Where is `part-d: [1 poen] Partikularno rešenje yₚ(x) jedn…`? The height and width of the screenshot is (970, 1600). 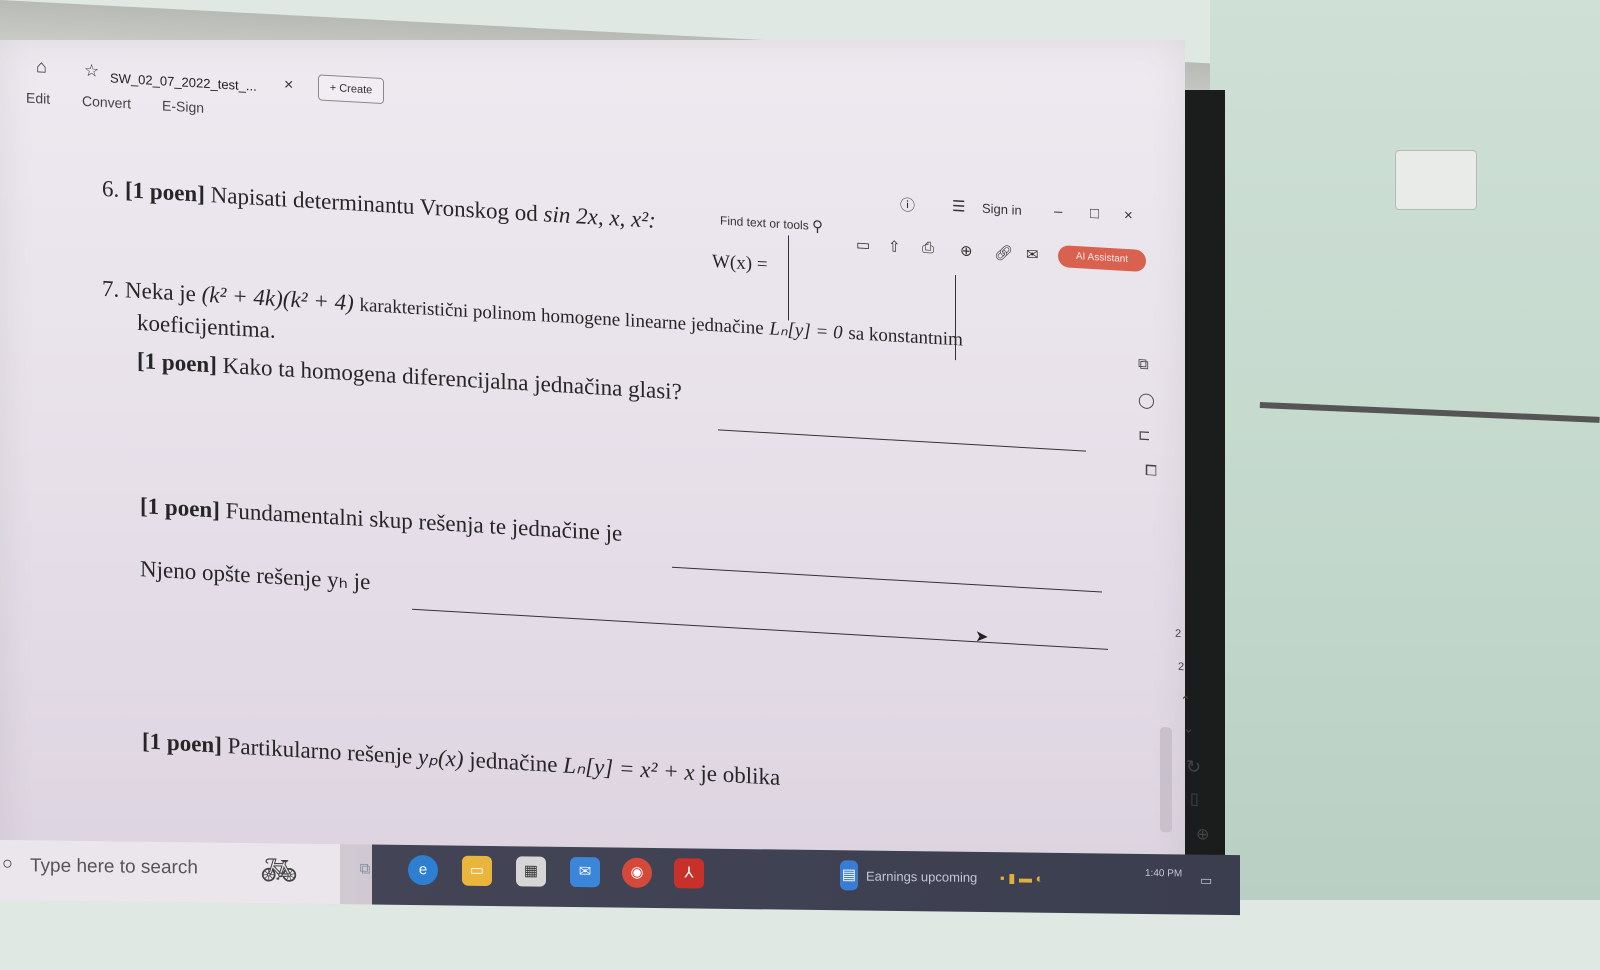 part-d: [1 poen] Partikularno rešenje yₚ(x) jedn… is located at coordinates (461, 759).